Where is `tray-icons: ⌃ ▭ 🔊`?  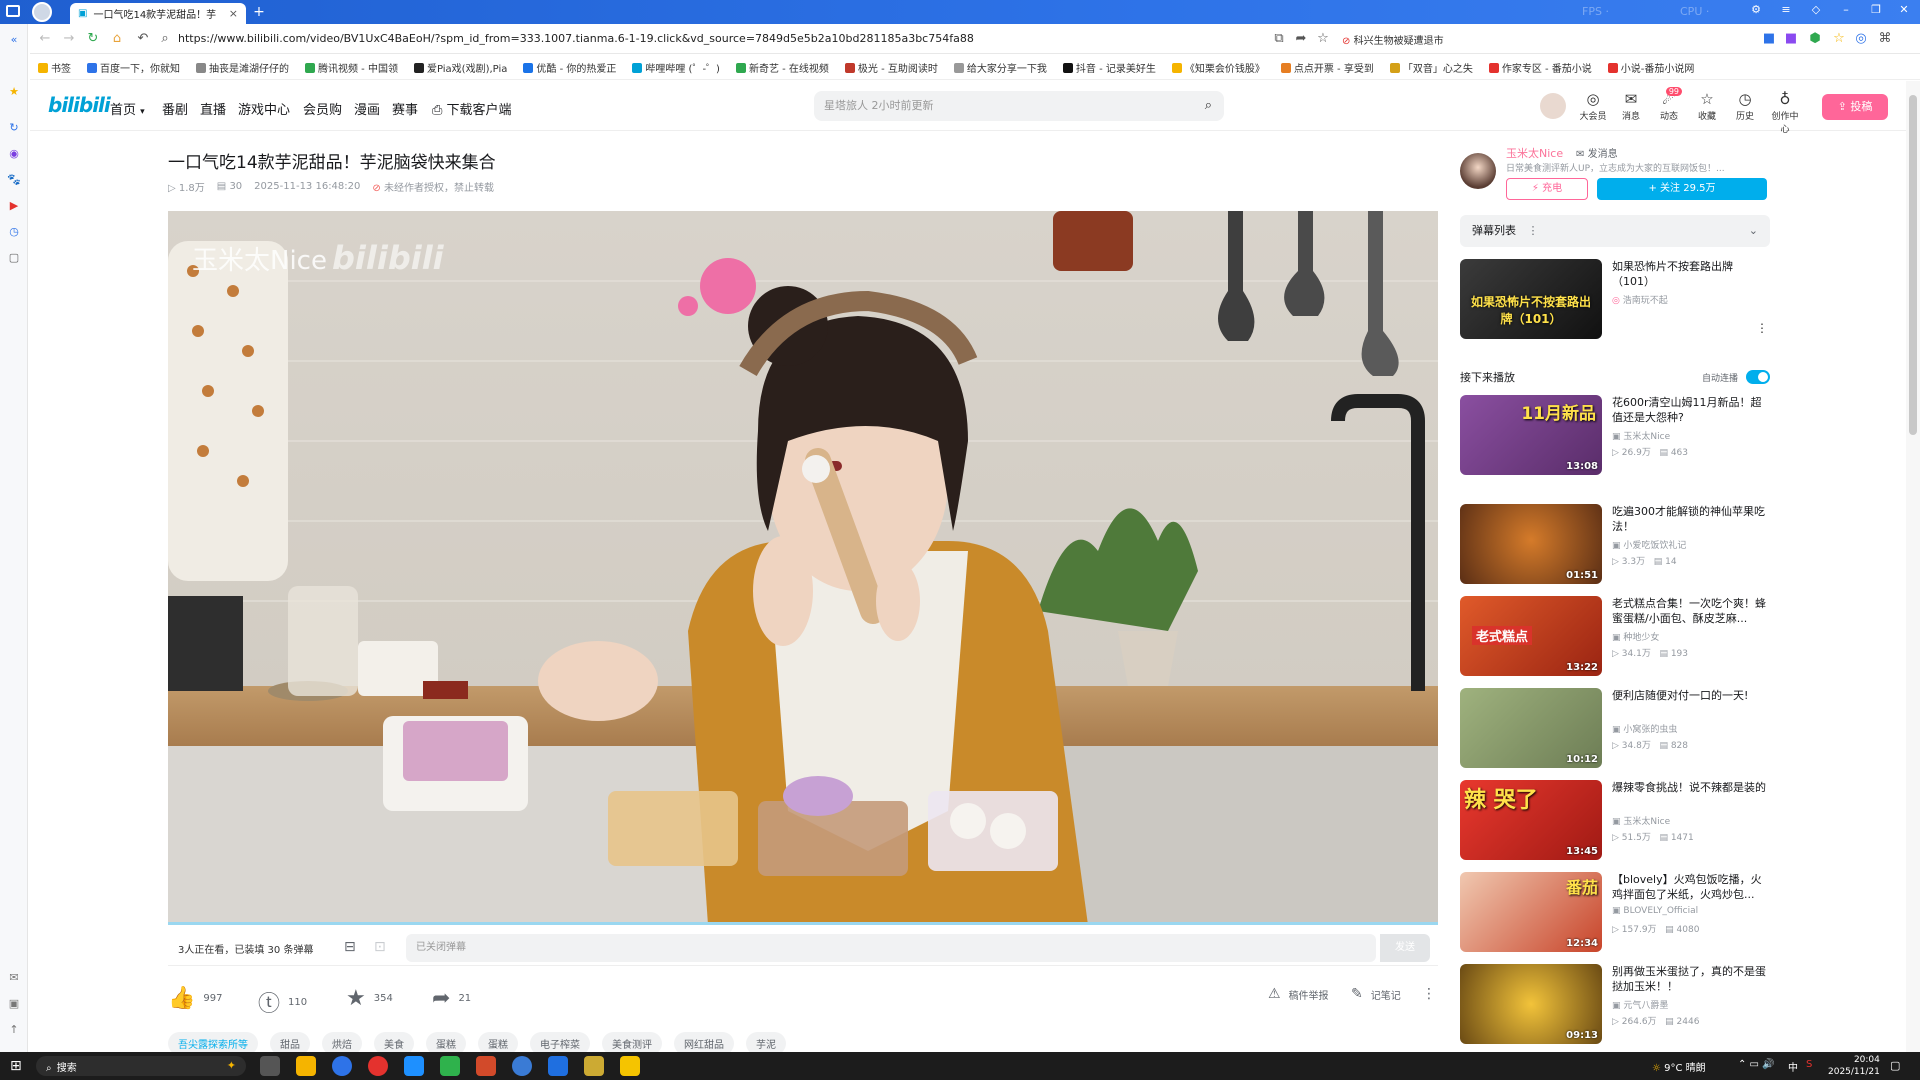 tray-icons: ⌃ ▭ 🔊 is located at coordinates (1756, 1064).